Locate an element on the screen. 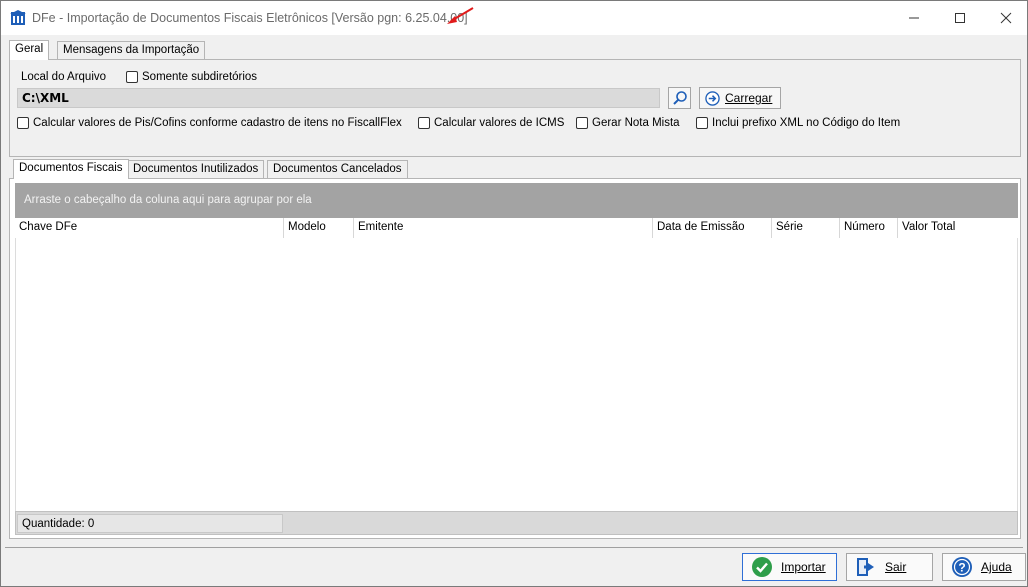  column-header-emitente: Emitente is located at coordinates (503, 228).